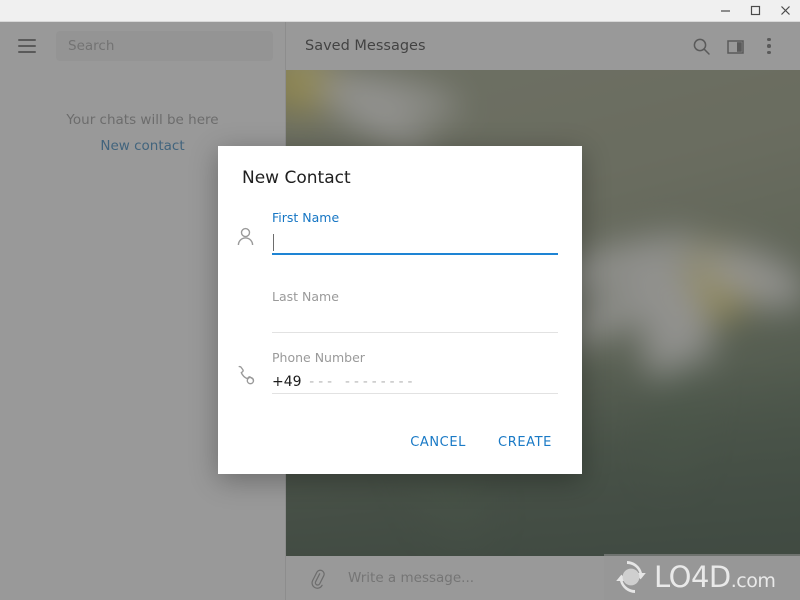 The image size is (800, 600). I want to click on lo4d-logo-icon, so click(631, 577).